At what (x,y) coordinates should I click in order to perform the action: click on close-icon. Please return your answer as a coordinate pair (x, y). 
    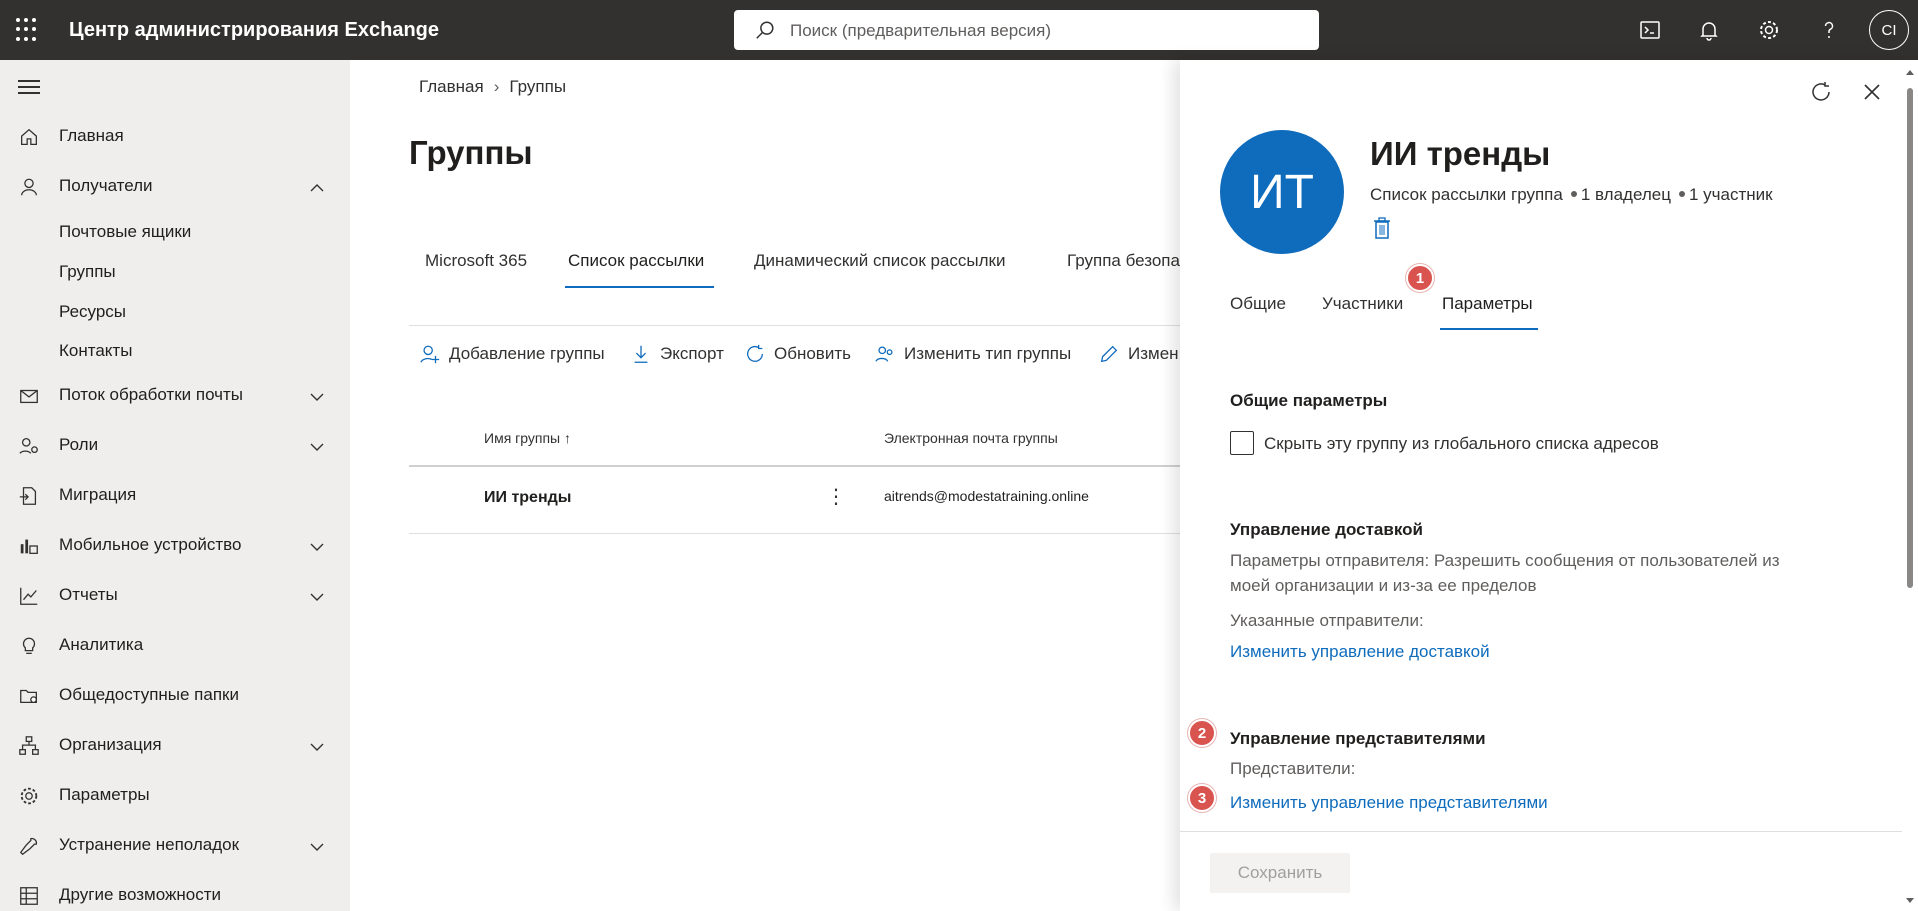
    Looking at the image, I should click on (1872, 92).